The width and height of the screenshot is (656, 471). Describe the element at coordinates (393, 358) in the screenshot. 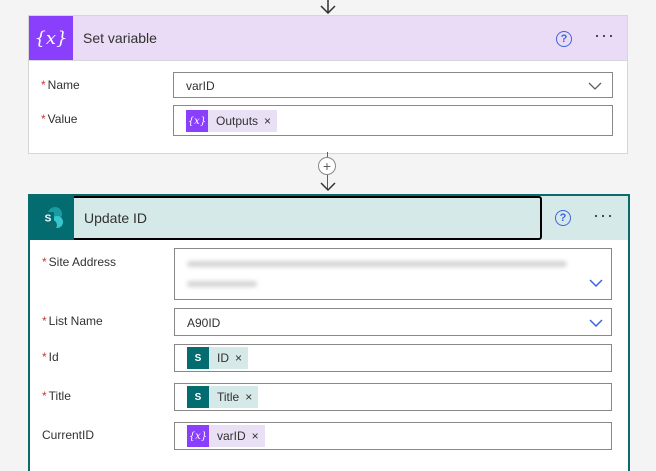

I see `id-input: S ID ×` at that location.